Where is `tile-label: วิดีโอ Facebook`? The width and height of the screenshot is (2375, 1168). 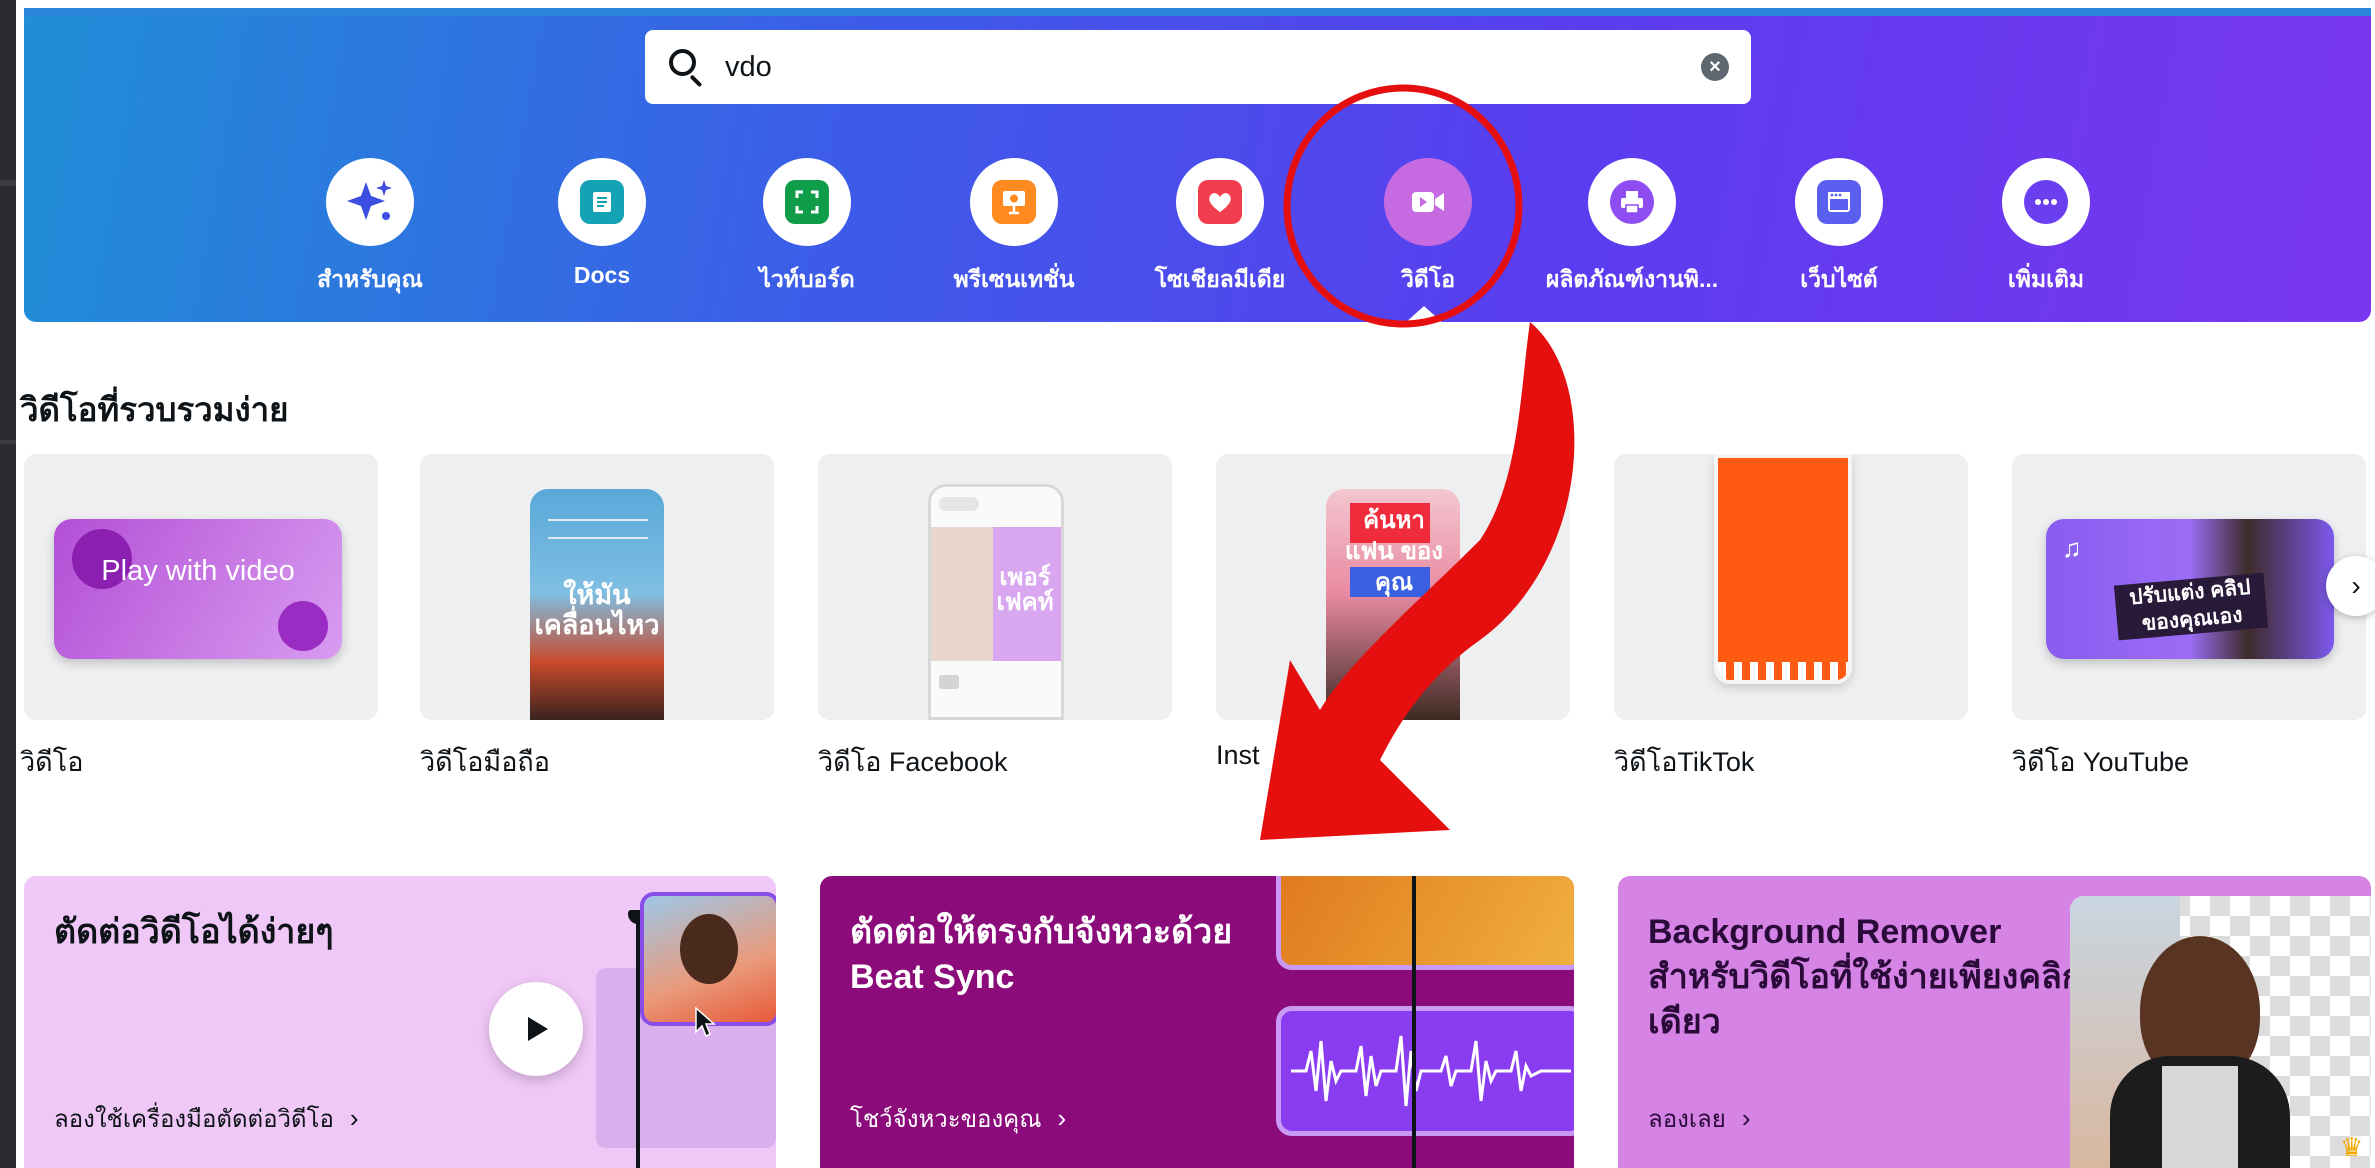
tile-label: วิดีโอ Facebook is located at coordinates (913, 761).